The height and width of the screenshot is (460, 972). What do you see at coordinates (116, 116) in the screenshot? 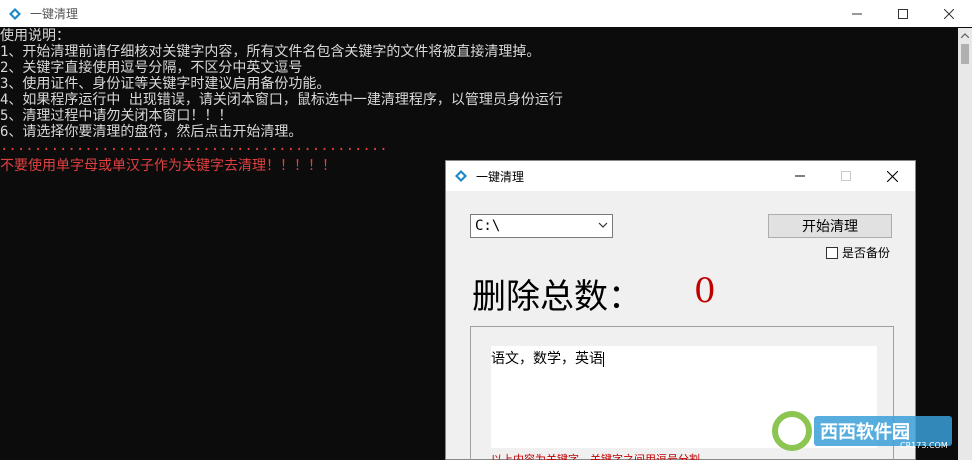
I see `console-line: 5、清理过程中请勿关闭本窗口！！！` at bounding box center [116, 116].